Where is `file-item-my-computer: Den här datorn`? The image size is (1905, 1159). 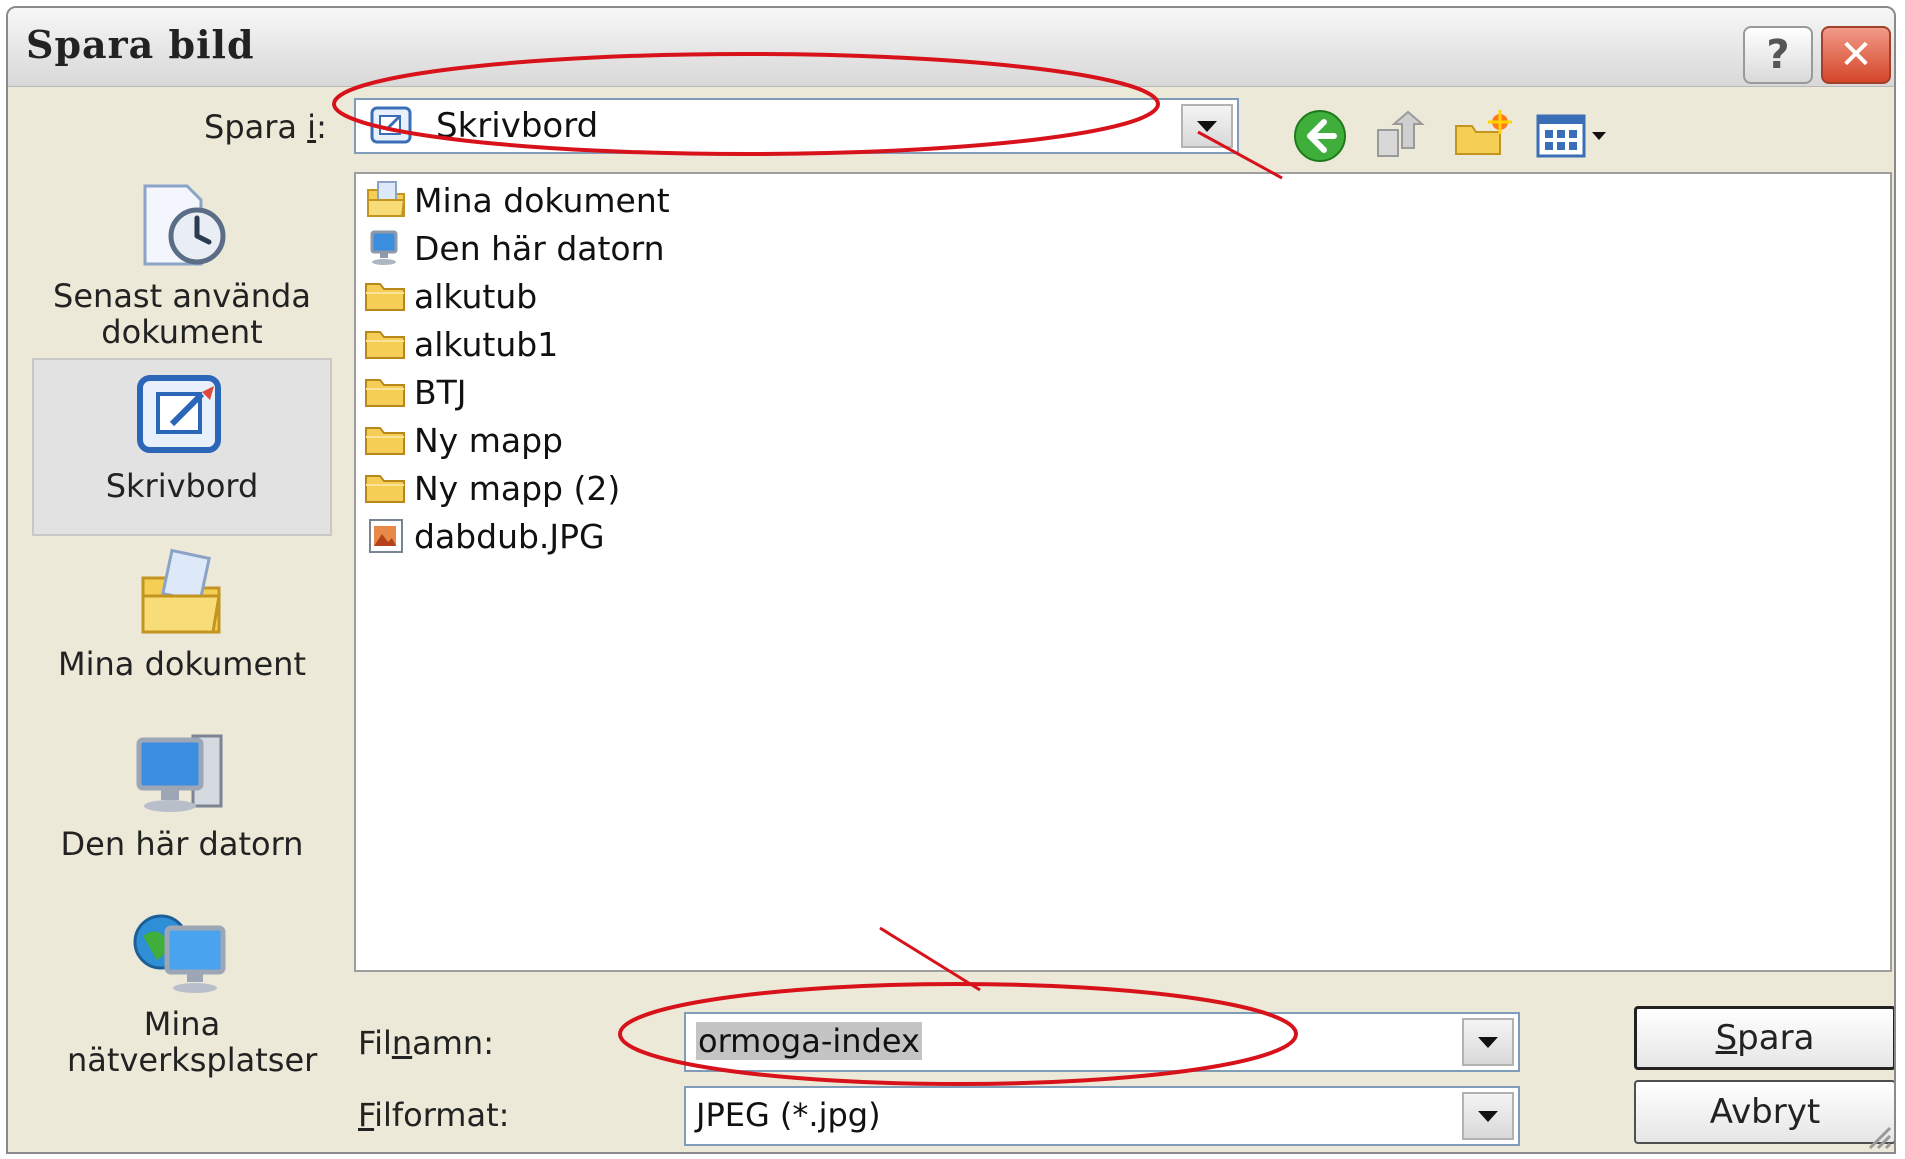
file-item-my-computer: Den här datorn is located at coordinates (514, 248).